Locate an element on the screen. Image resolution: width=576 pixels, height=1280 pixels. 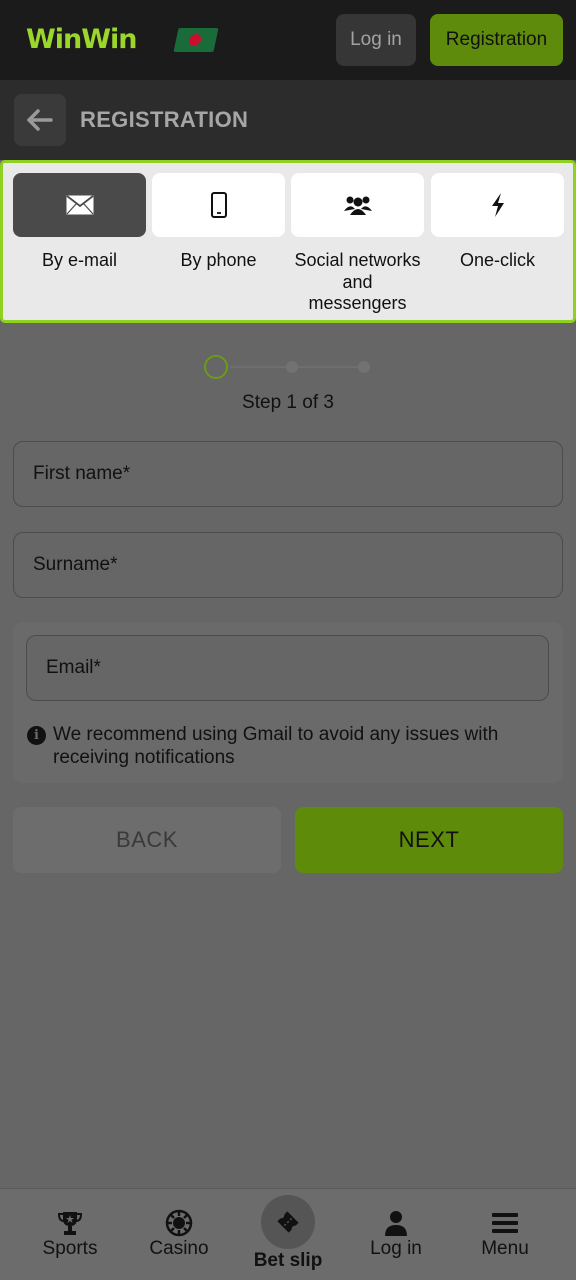
first-name-field is located at coordinates (288, 474).